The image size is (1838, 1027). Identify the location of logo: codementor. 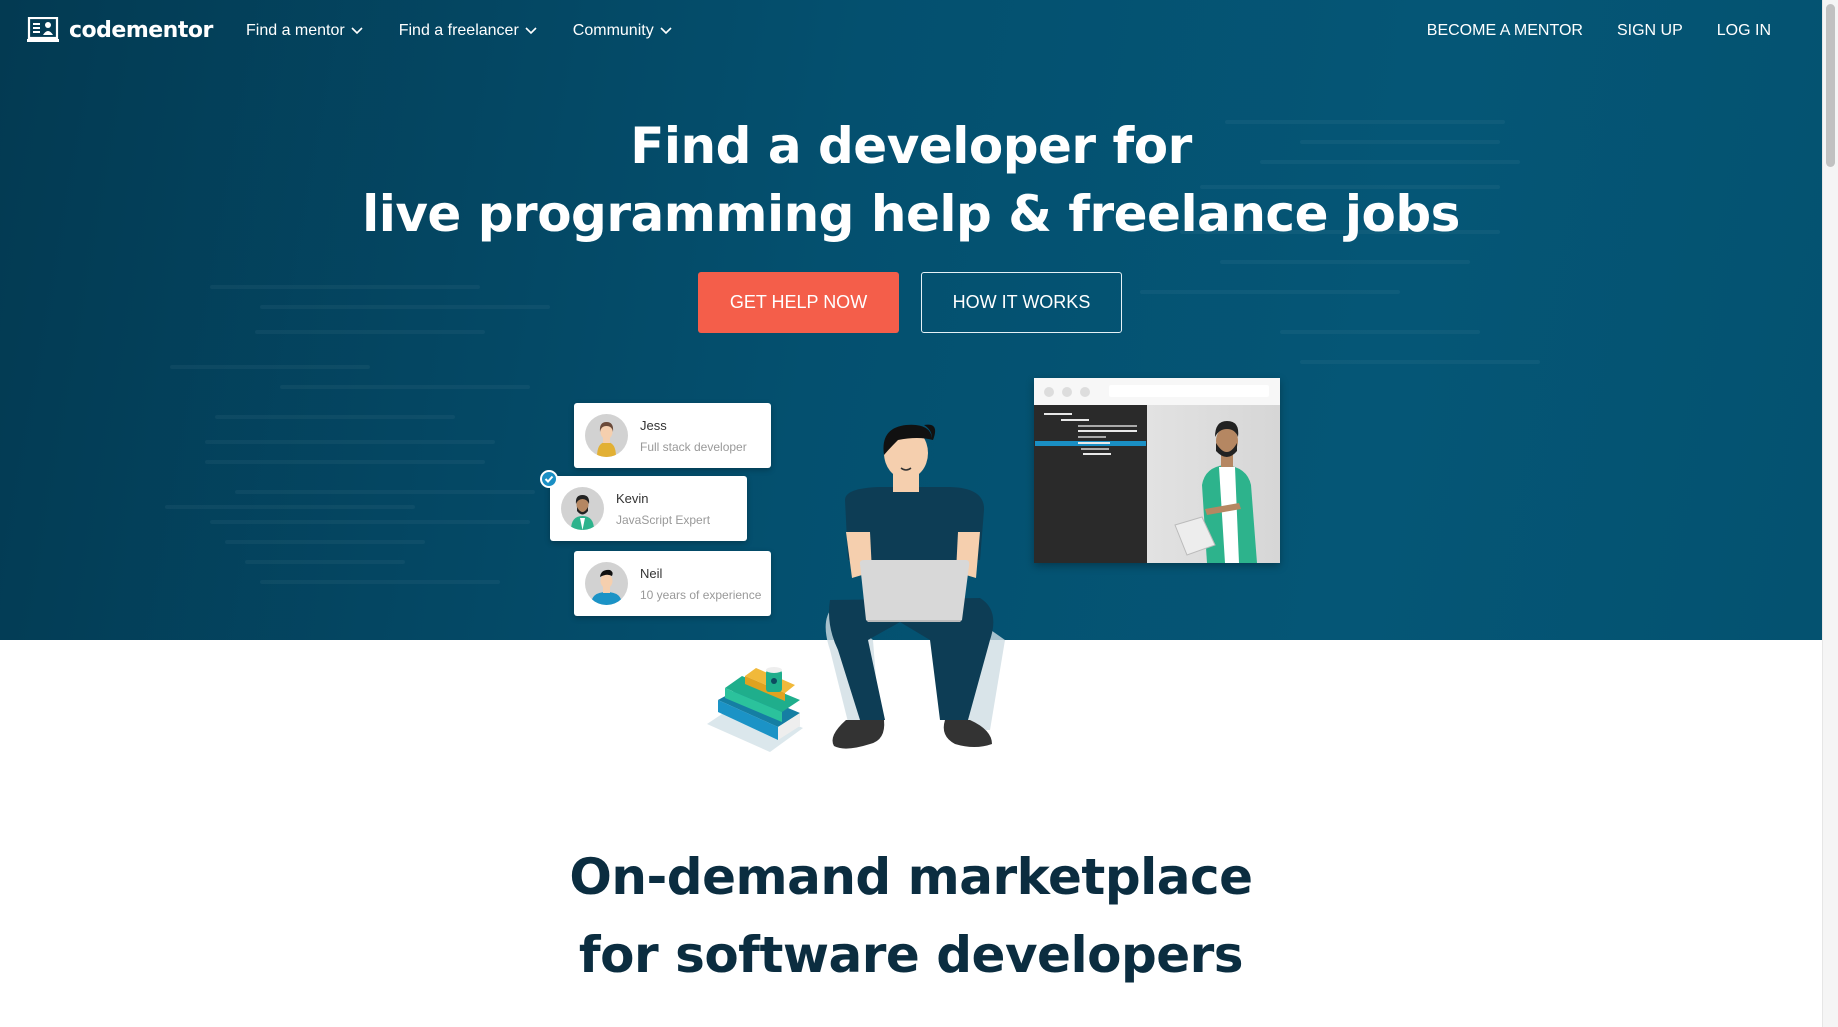
(120, 30).